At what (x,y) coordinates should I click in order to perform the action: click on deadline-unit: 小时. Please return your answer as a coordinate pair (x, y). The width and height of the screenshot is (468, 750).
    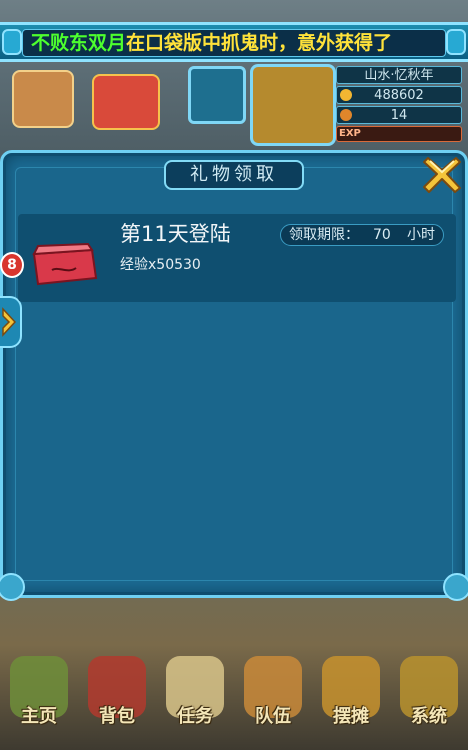
    Looking at the image, I should click on (421, 235).